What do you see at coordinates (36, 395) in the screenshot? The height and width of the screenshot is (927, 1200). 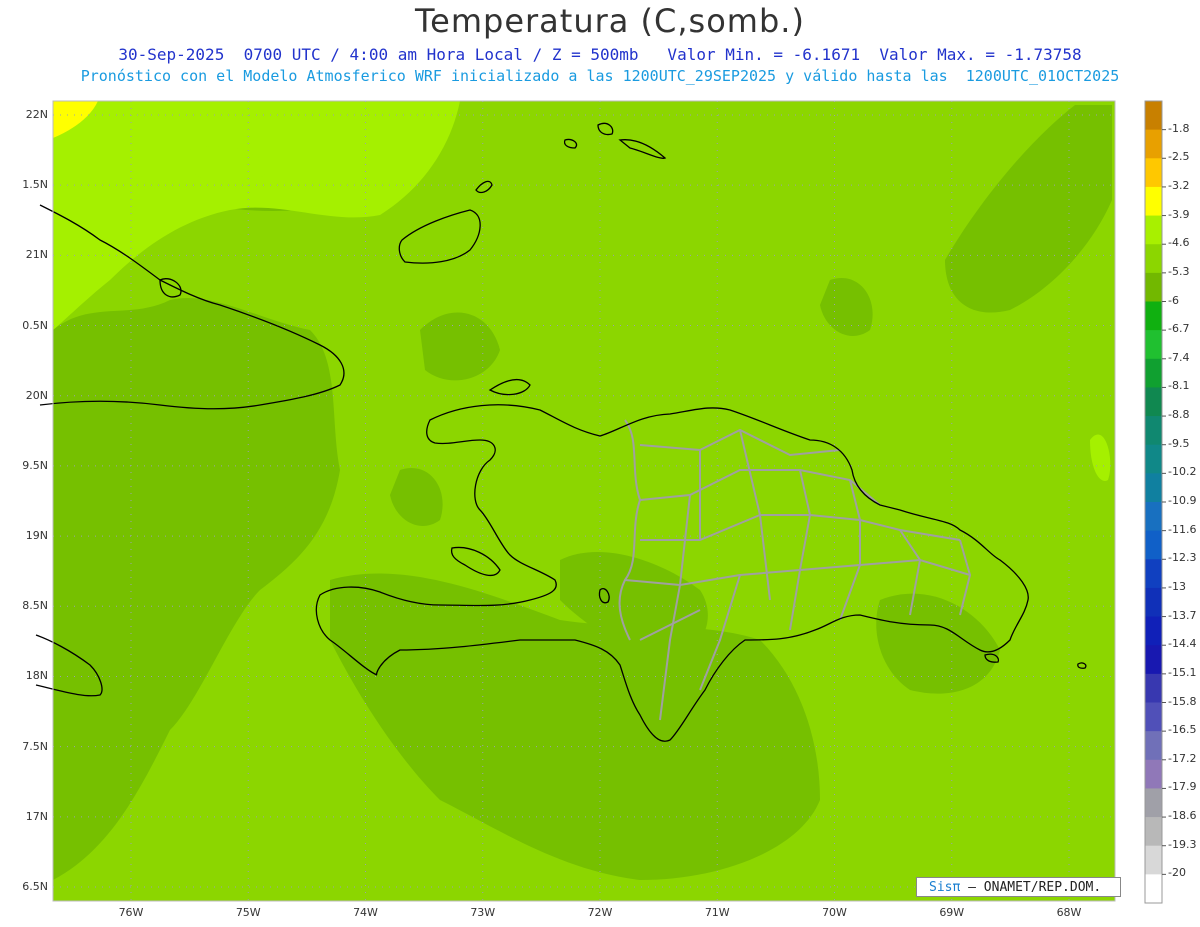 I see `lat-label: 20N` at bounding box center [36, 395].